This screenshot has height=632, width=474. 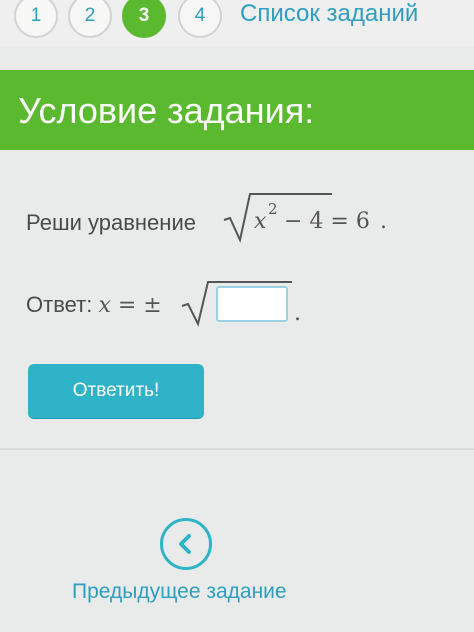 What do you see at coordinates (94, 305) in the screenshot?
I see `answer-line: Ответ: x = ±` at bounding box center [94, 305].